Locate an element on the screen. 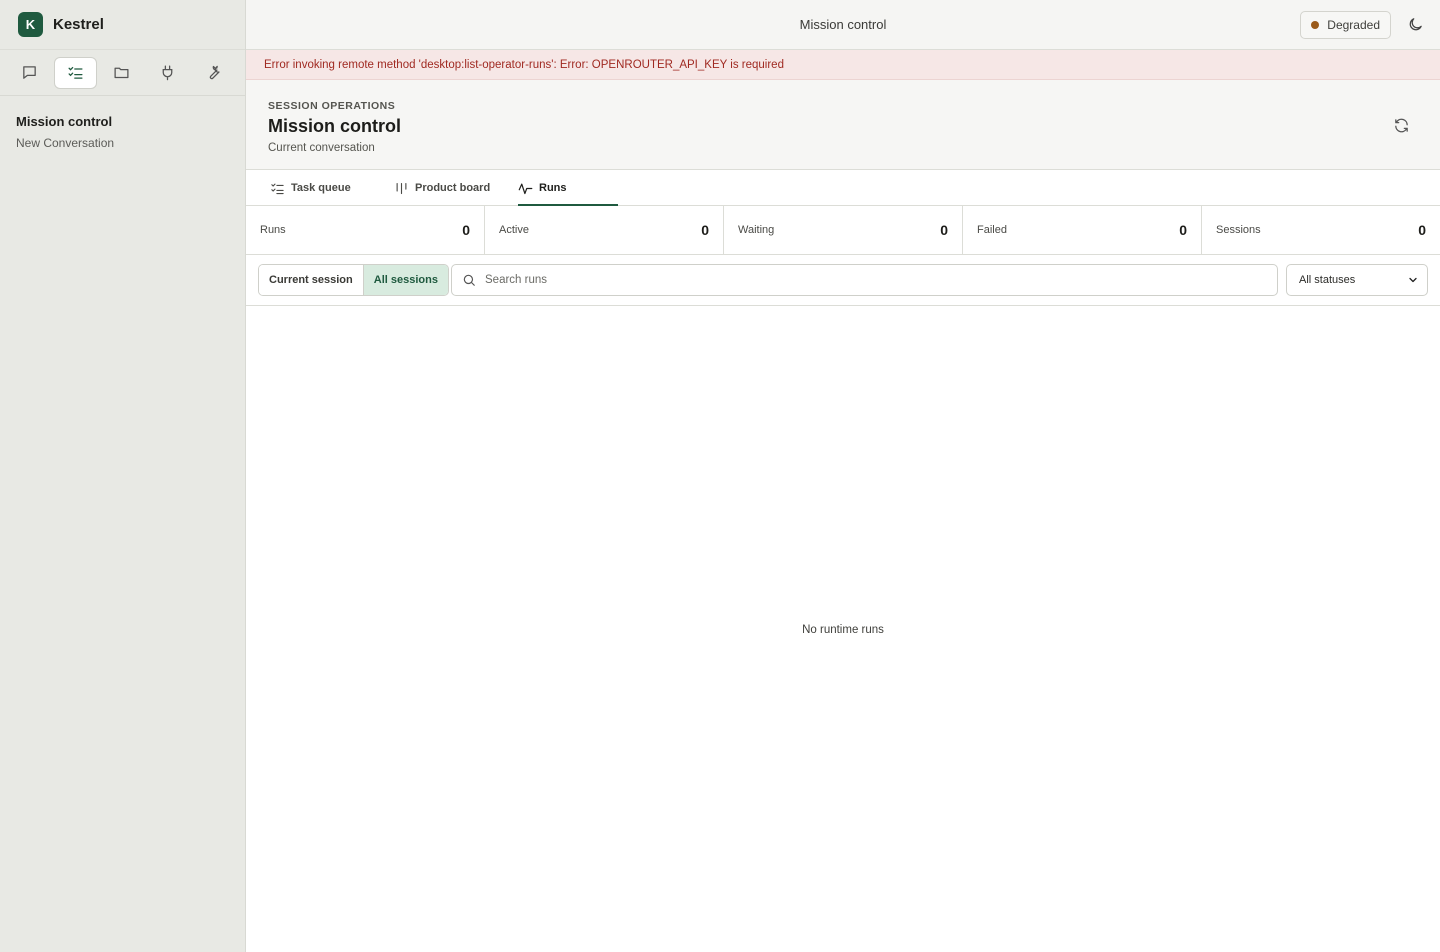 Image resolution: width=1440 pixels, height=952 pixels. sidebar-item-new-conversation: New Conversation is located at coordinates (122, 143).